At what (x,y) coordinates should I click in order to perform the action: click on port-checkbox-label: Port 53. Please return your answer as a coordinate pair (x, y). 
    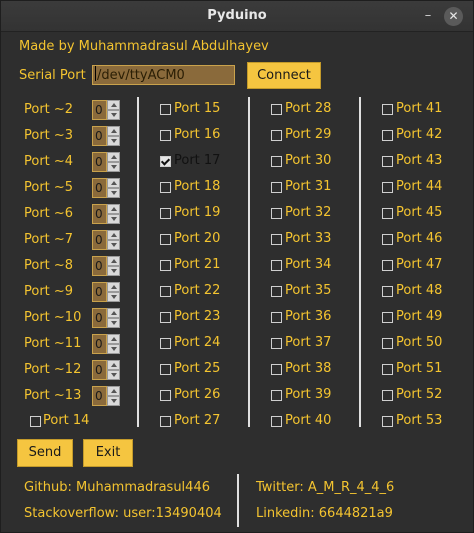
    Looking at the image, I should click on (419, 420).